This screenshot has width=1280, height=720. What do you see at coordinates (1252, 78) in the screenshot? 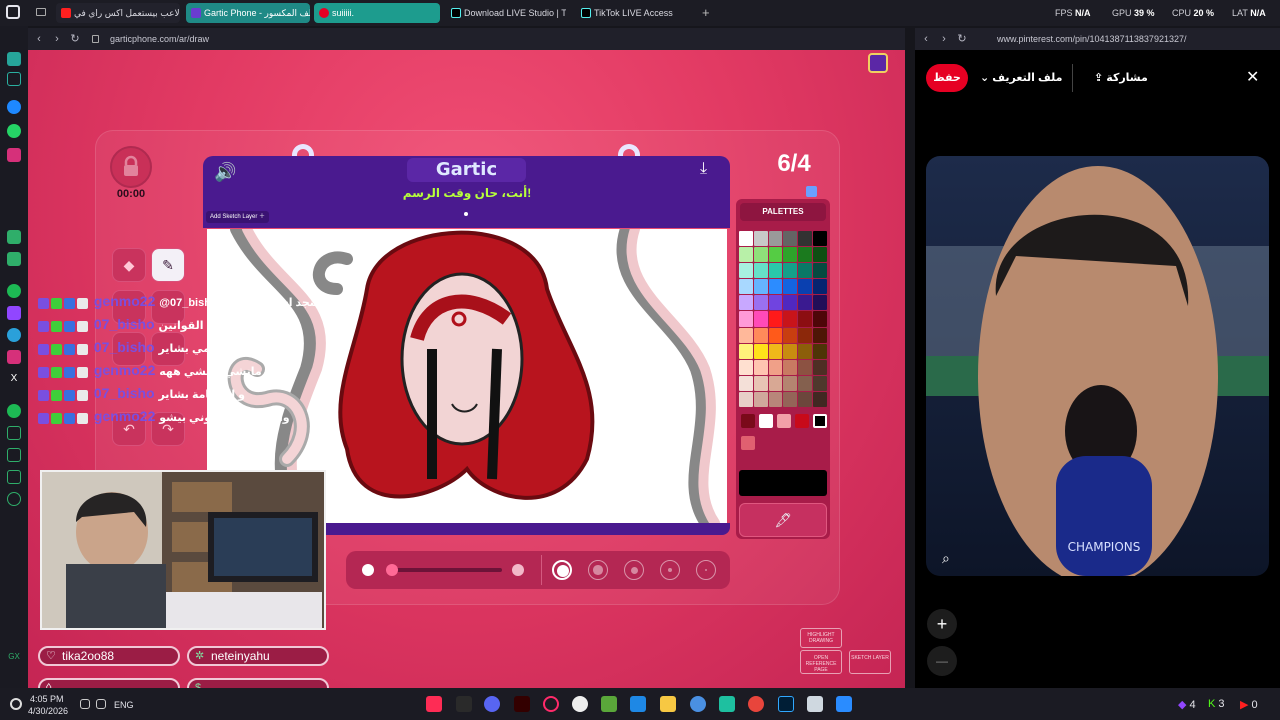
I see `close-button: ✕` at bounding box center [1252, 78].